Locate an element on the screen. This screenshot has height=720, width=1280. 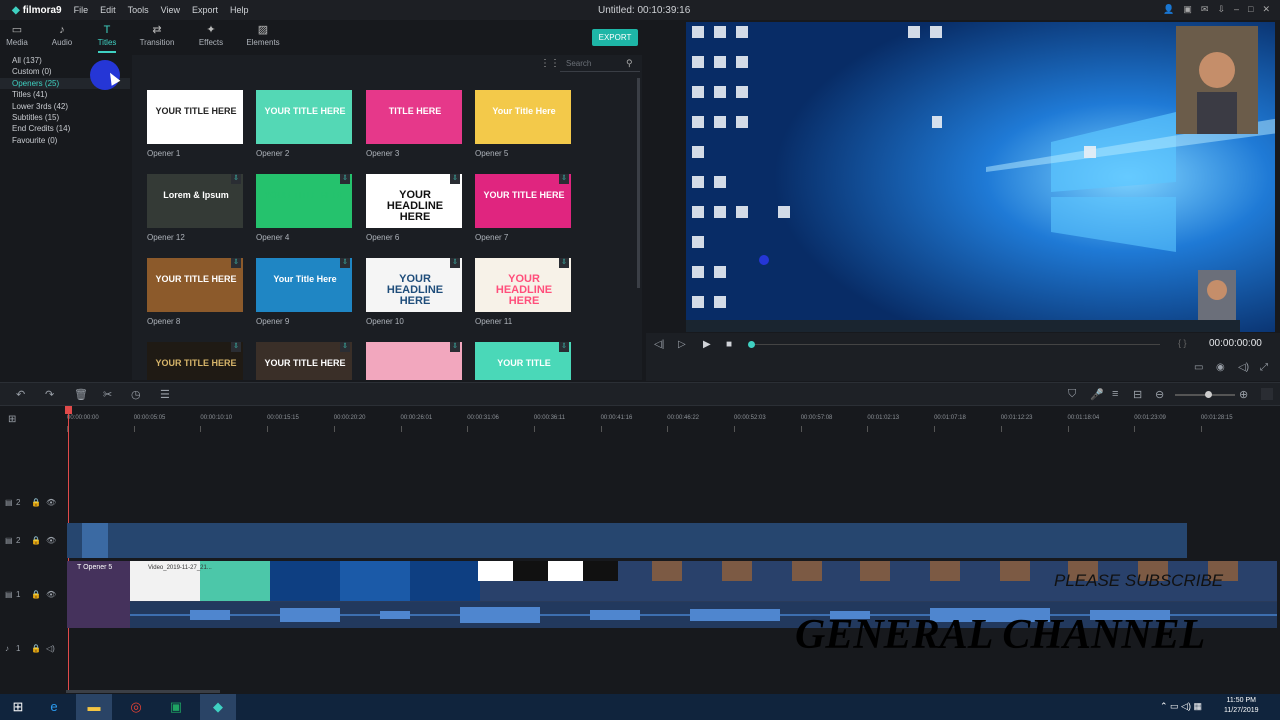
playback-progress-track is located at coordinates (955, 344).